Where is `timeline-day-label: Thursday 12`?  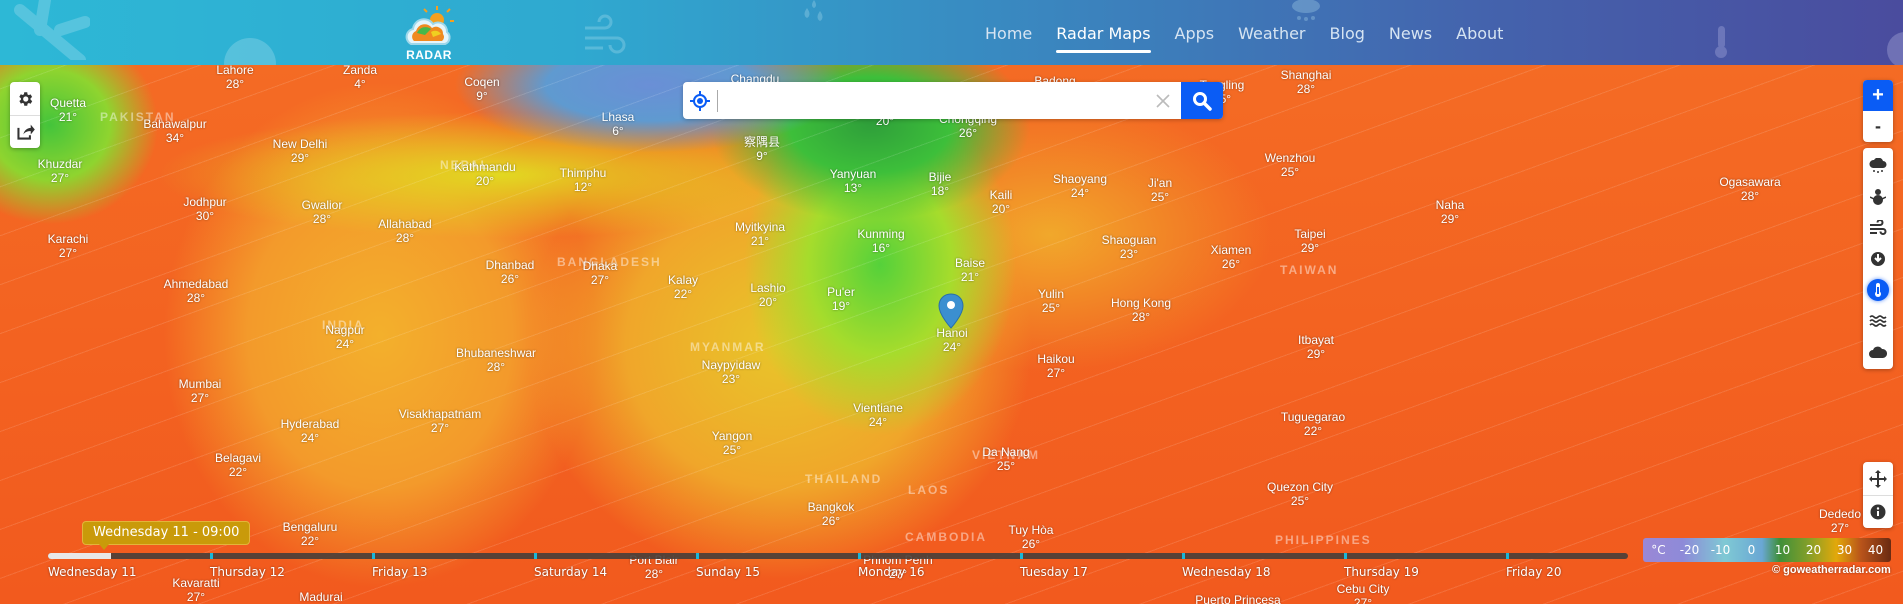
timeline-day-label: Thursday 12 is located at coordinates (247, 572).